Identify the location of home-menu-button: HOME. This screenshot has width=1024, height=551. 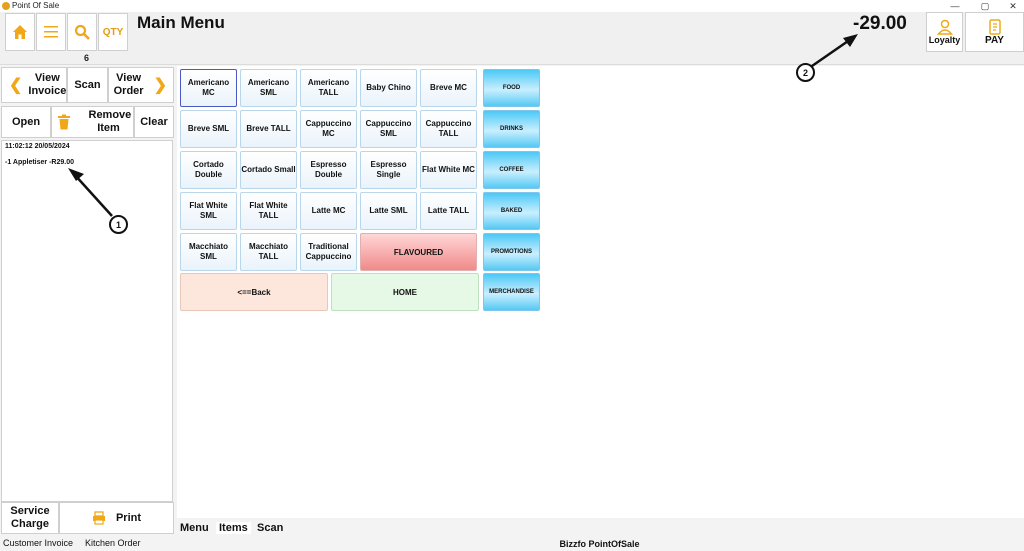
(405, 292).